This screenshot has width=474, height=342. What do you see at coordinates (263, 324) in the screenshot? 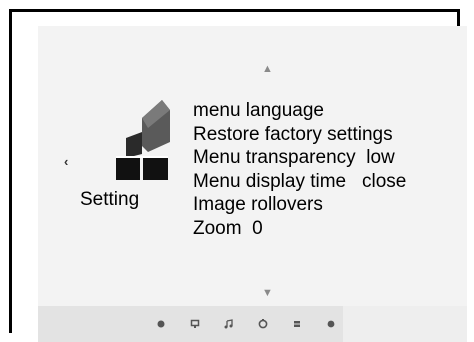
I see `clock-icon` at bounding box center [263, 324].